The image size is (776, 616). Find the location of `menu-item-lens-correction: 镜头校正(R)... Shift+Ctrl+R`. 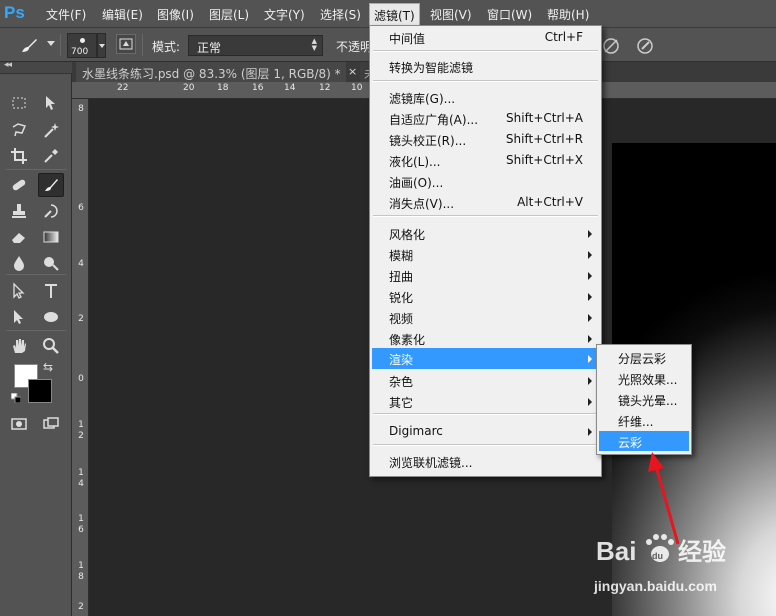

menu-item-lens-correction: 镜头校正(R)... Shift+Ctrl+R is located at coordinates (485, 139).